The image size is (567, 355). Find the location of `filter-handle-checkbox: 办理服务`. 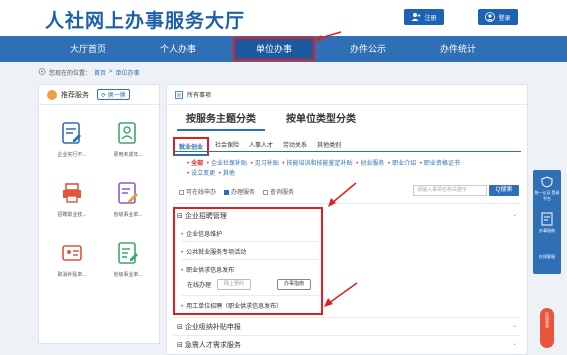

filter-handle-checkbox: 办理服务 is located at coordinates (239, 191).